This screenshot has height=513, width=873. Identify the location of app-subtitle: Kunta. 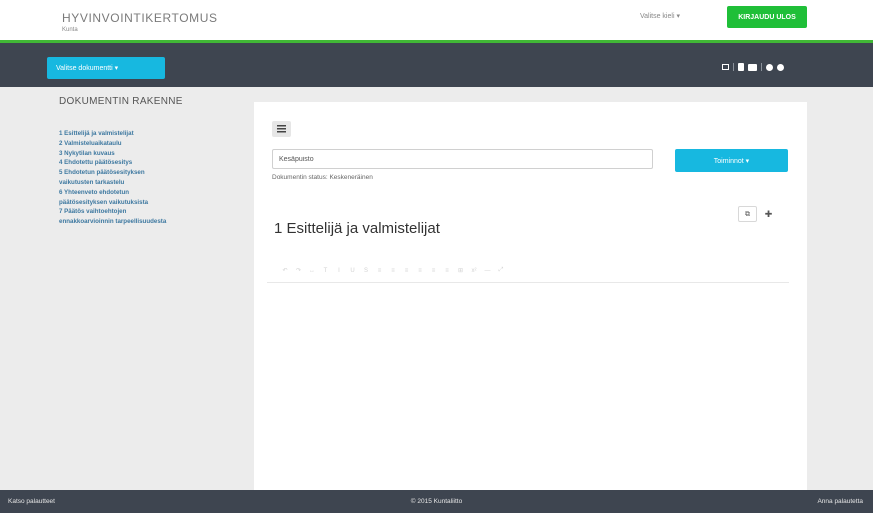
(70, 30).